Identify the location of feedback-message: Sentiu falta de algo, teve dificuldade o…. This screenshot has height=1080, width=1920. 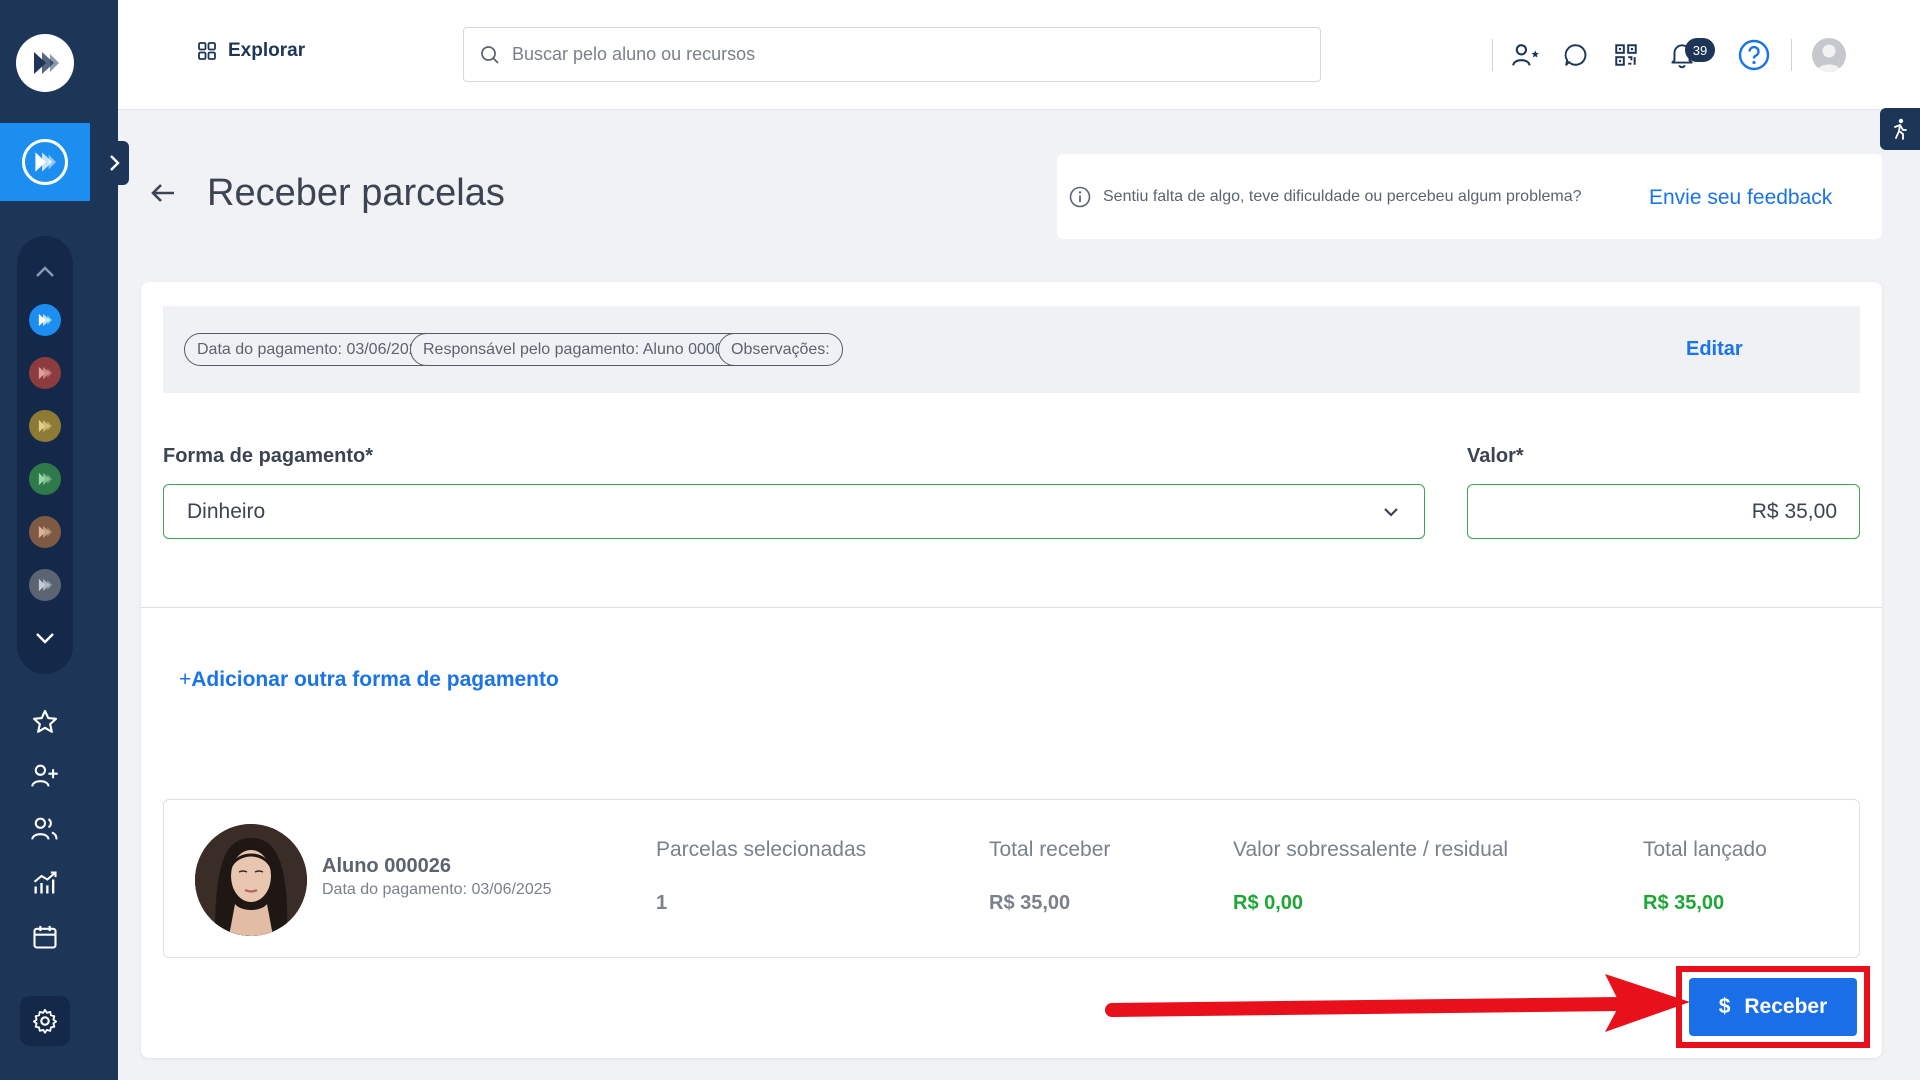
(1342, 196).